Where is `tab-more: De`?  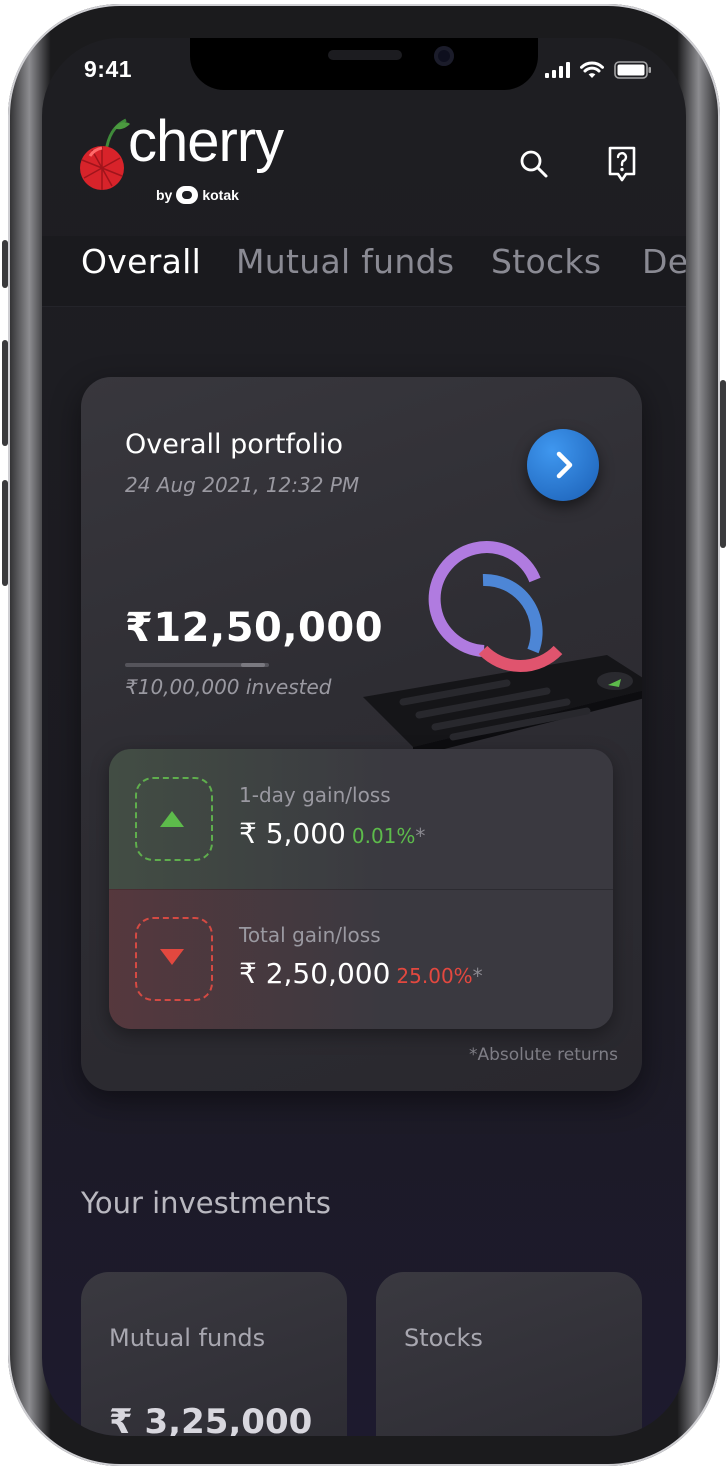 tab-more: De is located at coordinates (664, 261).